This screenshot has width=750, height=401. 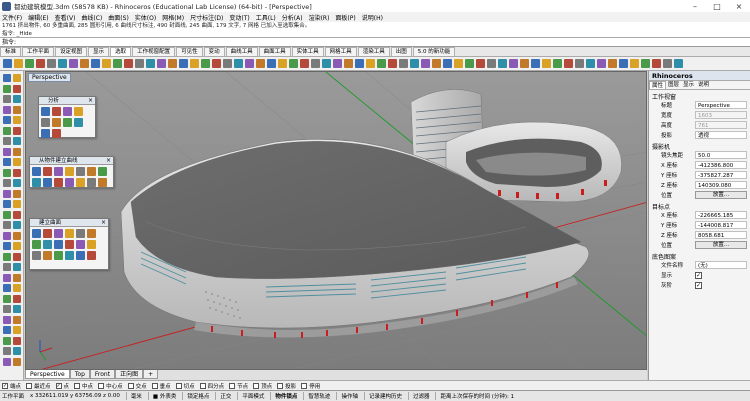 What do you see at coordinates (185, 386) in the screenshot?
I see `osnap-option: 切点` at bounding box center [185, 386].